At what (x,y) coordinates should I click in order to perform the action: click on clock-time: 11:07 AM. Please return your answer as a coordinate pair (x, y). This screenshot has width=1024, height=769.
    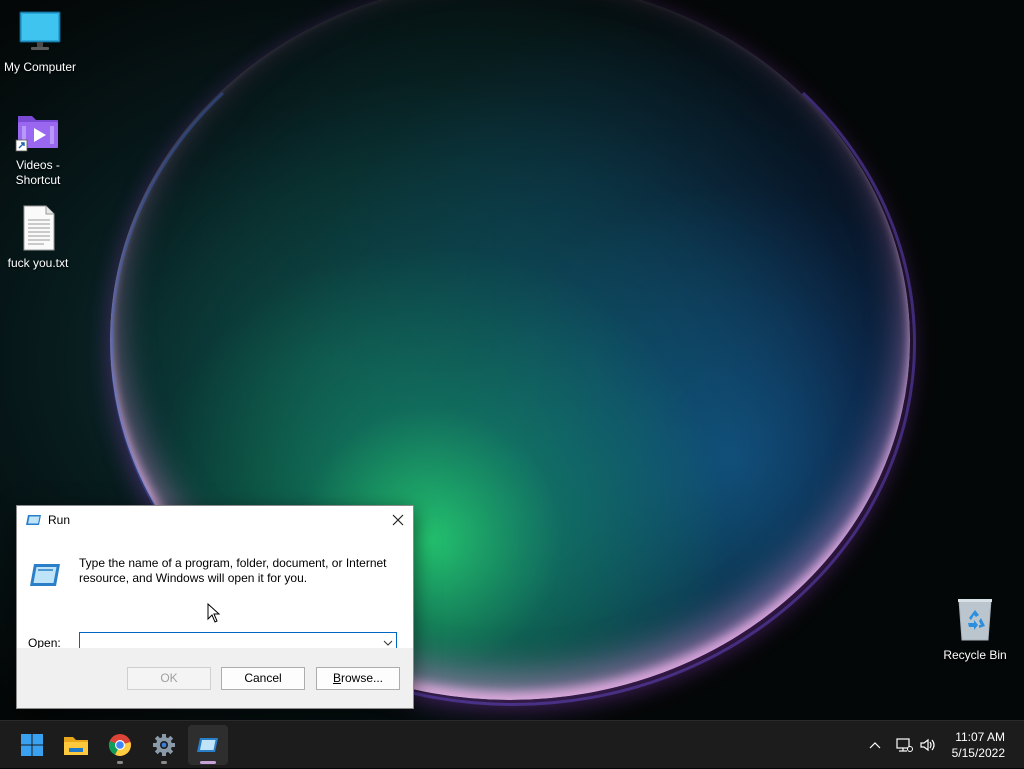
    Looking at the image, I should click on (980, 737).